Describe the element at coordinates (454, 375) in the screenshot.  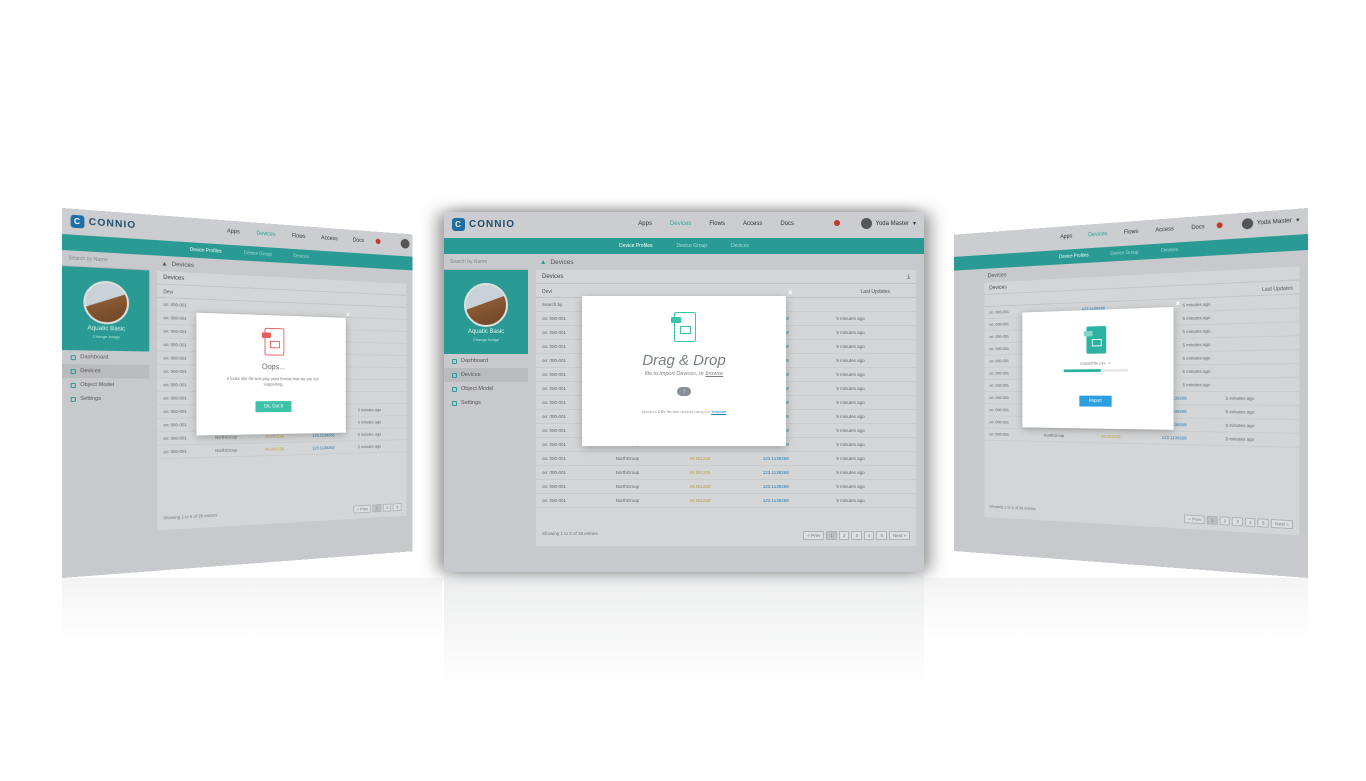
I see `devices-icon` at that location.